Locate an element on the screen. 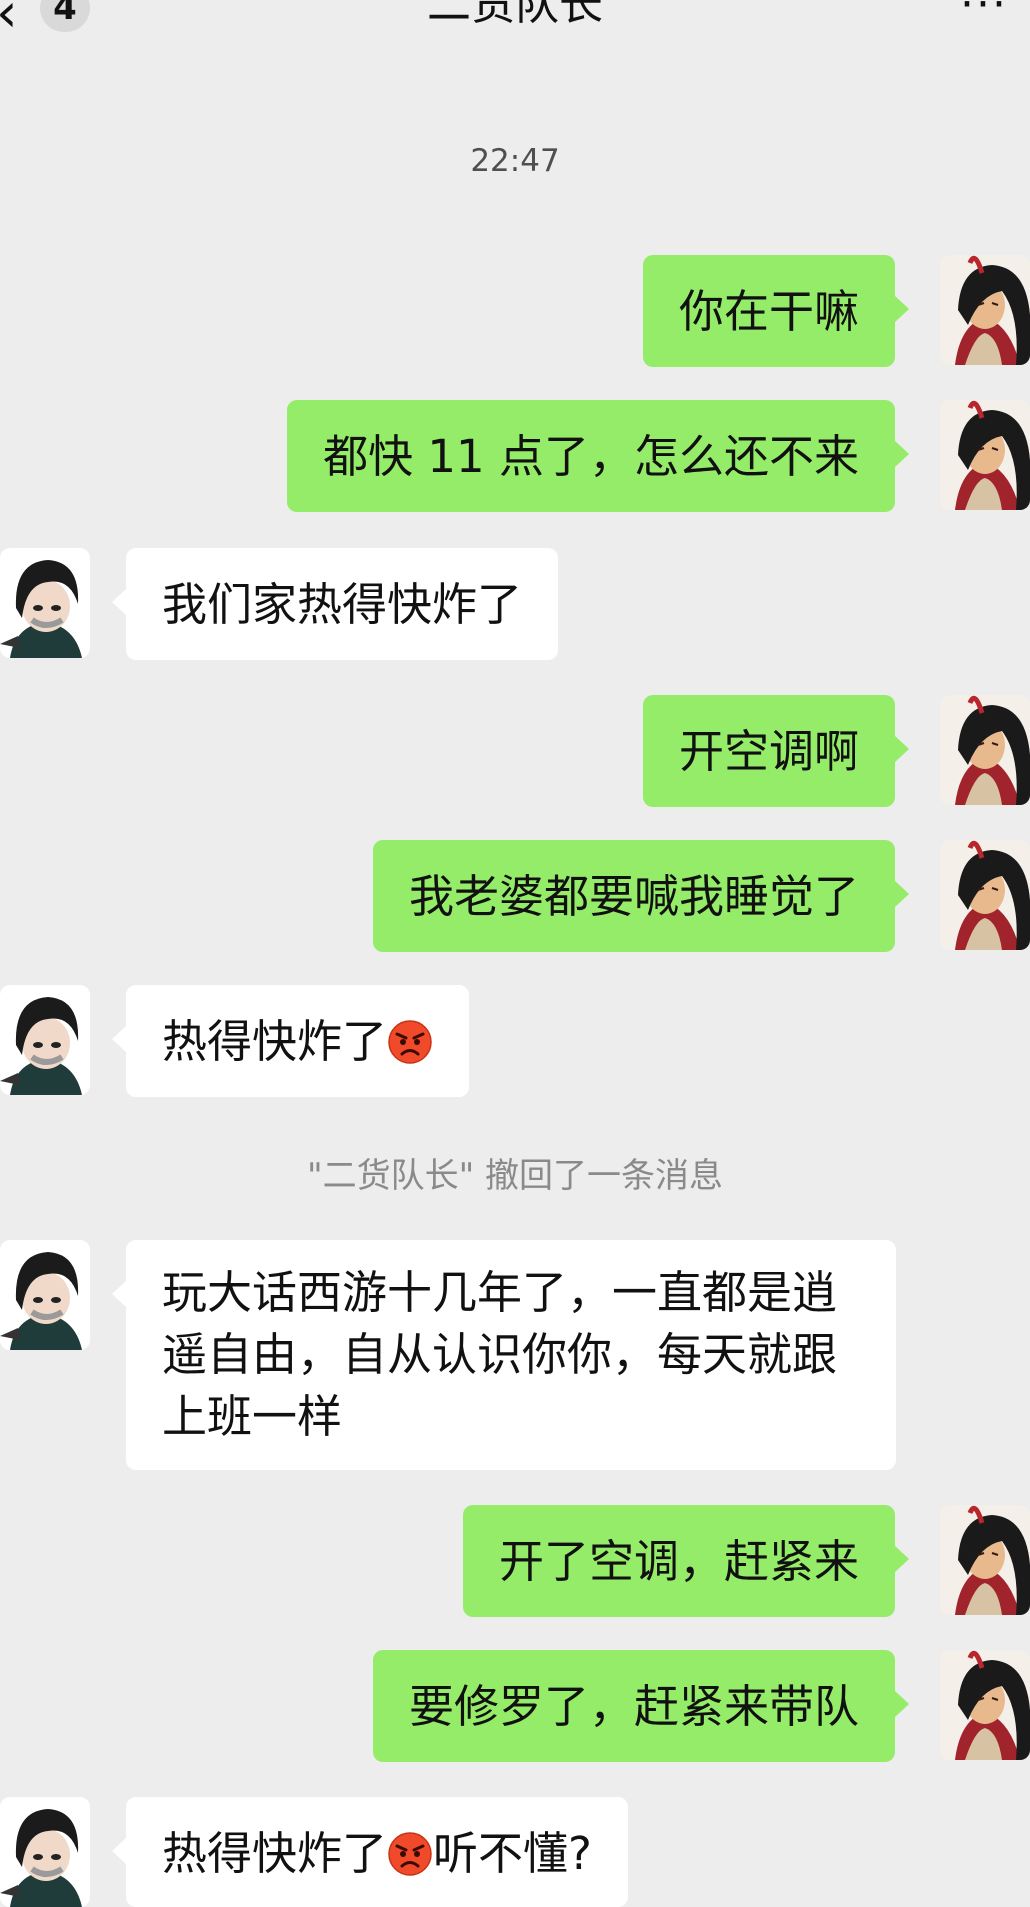 This screenshot has width=1030, height=1907. message-text: 要修罗了，赶紧来带队 is located at coordinates (633, 1706).